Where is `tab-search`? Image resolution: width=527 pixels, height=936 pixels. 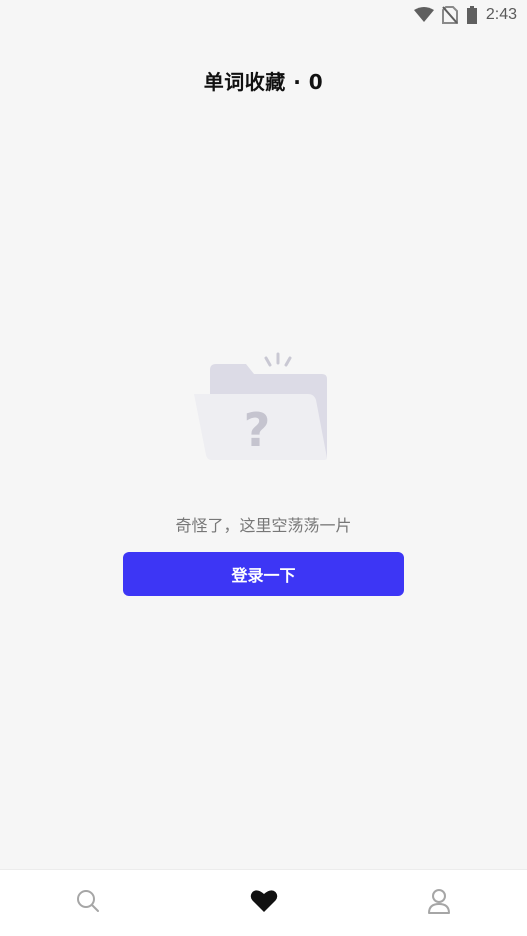
tab-search is located at coordinates (88, 903).